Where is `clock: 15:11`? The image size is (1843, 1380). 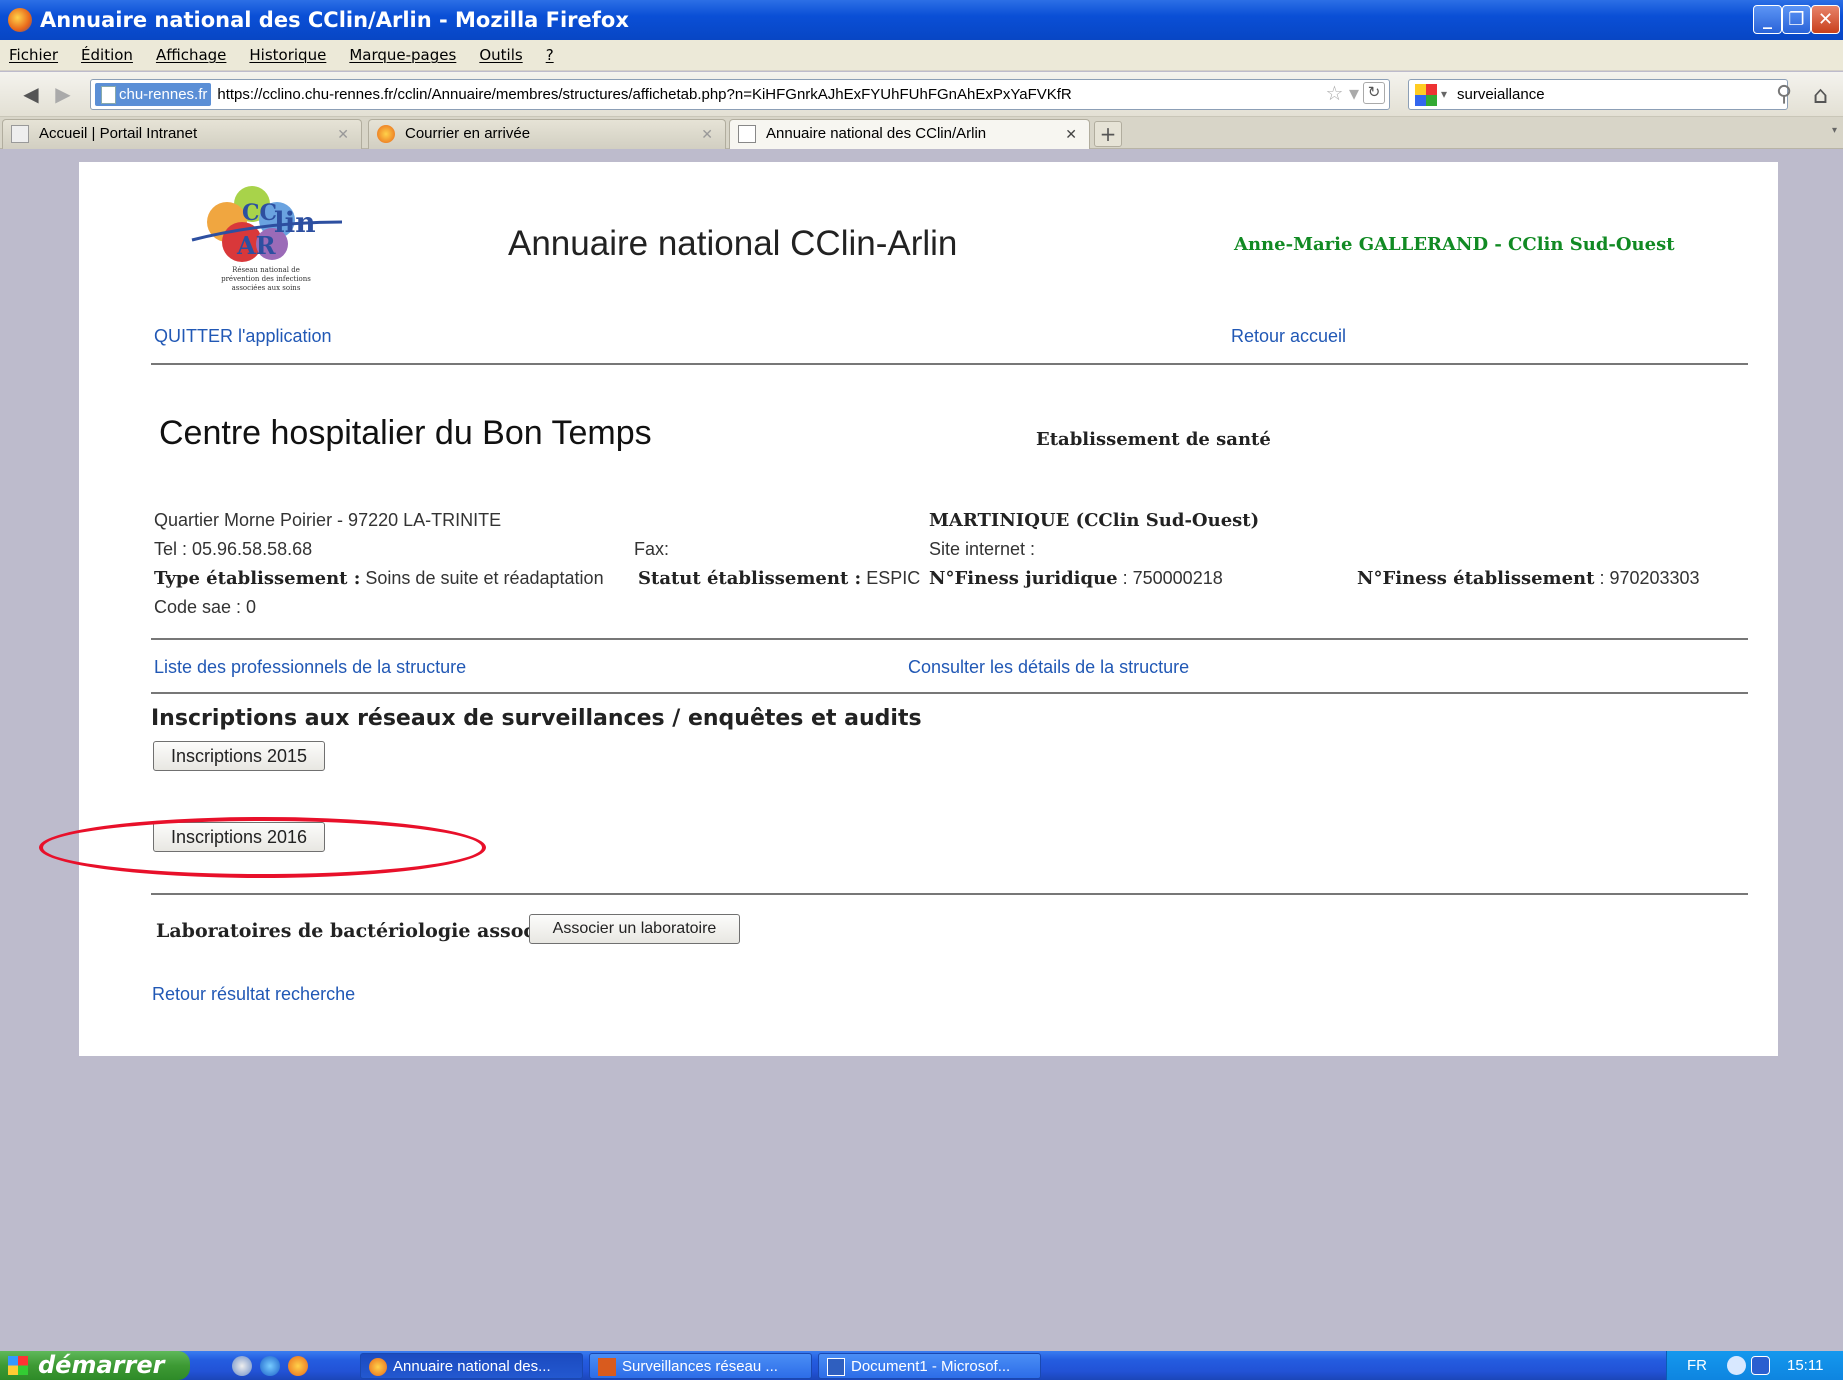
clock: 15:11 is located at coordinates (1805, 1365).